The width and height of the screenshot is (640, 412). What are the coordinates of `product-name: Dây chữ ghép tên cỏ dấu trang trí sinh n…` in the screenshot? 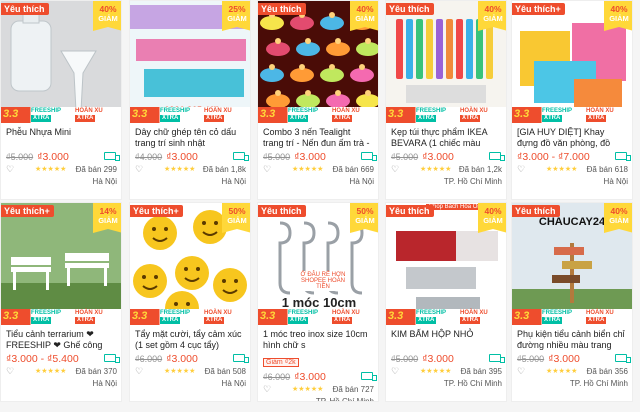 It's located at (190, 136).